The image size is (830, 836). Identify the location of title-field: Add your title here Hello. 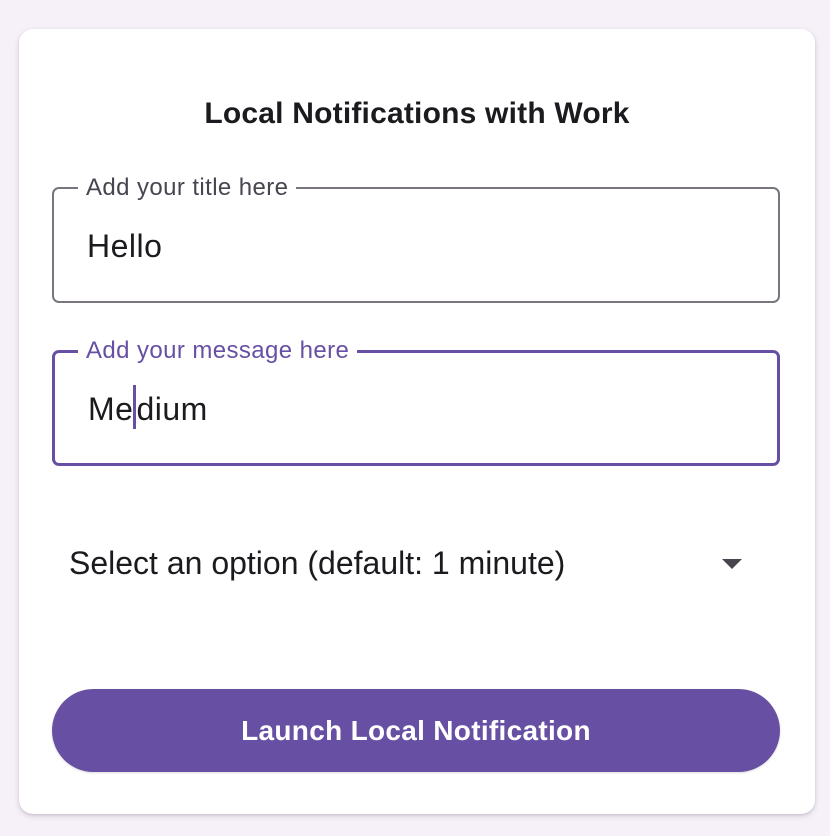
(416, 237).